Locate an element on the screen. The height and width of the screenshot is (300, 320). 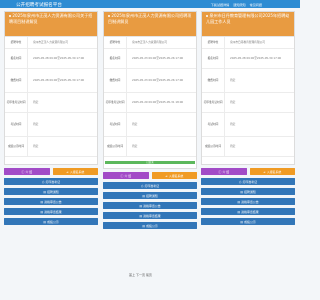
row-label: 考试时间 is located at coordinates (115, 124).